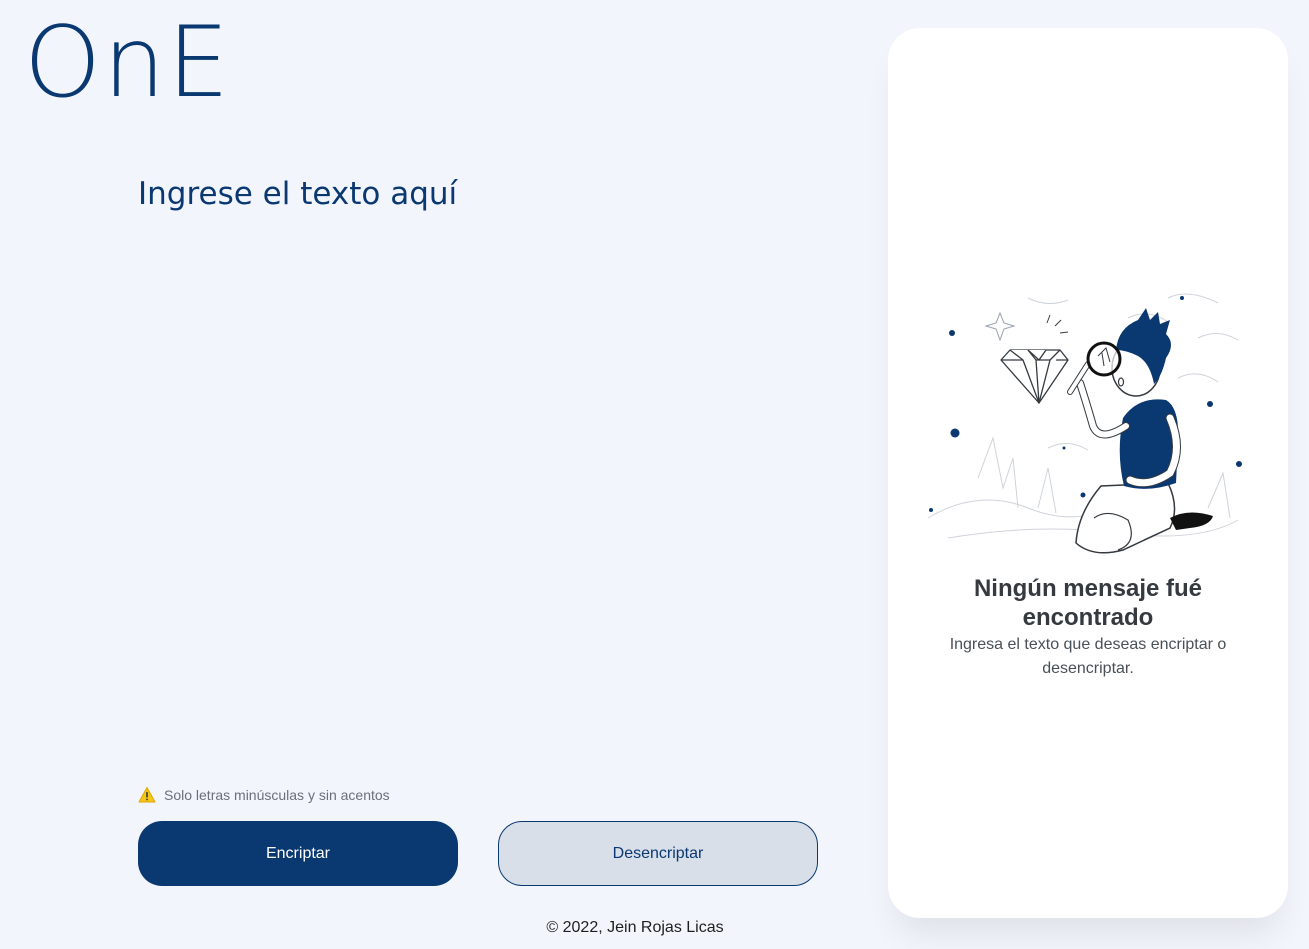 The height and width of the screenshot is (949, 1309). Describe the element at coordinates (658, 853) in the screenshot. I see `decrypt-button: Desencriptar` at that location.